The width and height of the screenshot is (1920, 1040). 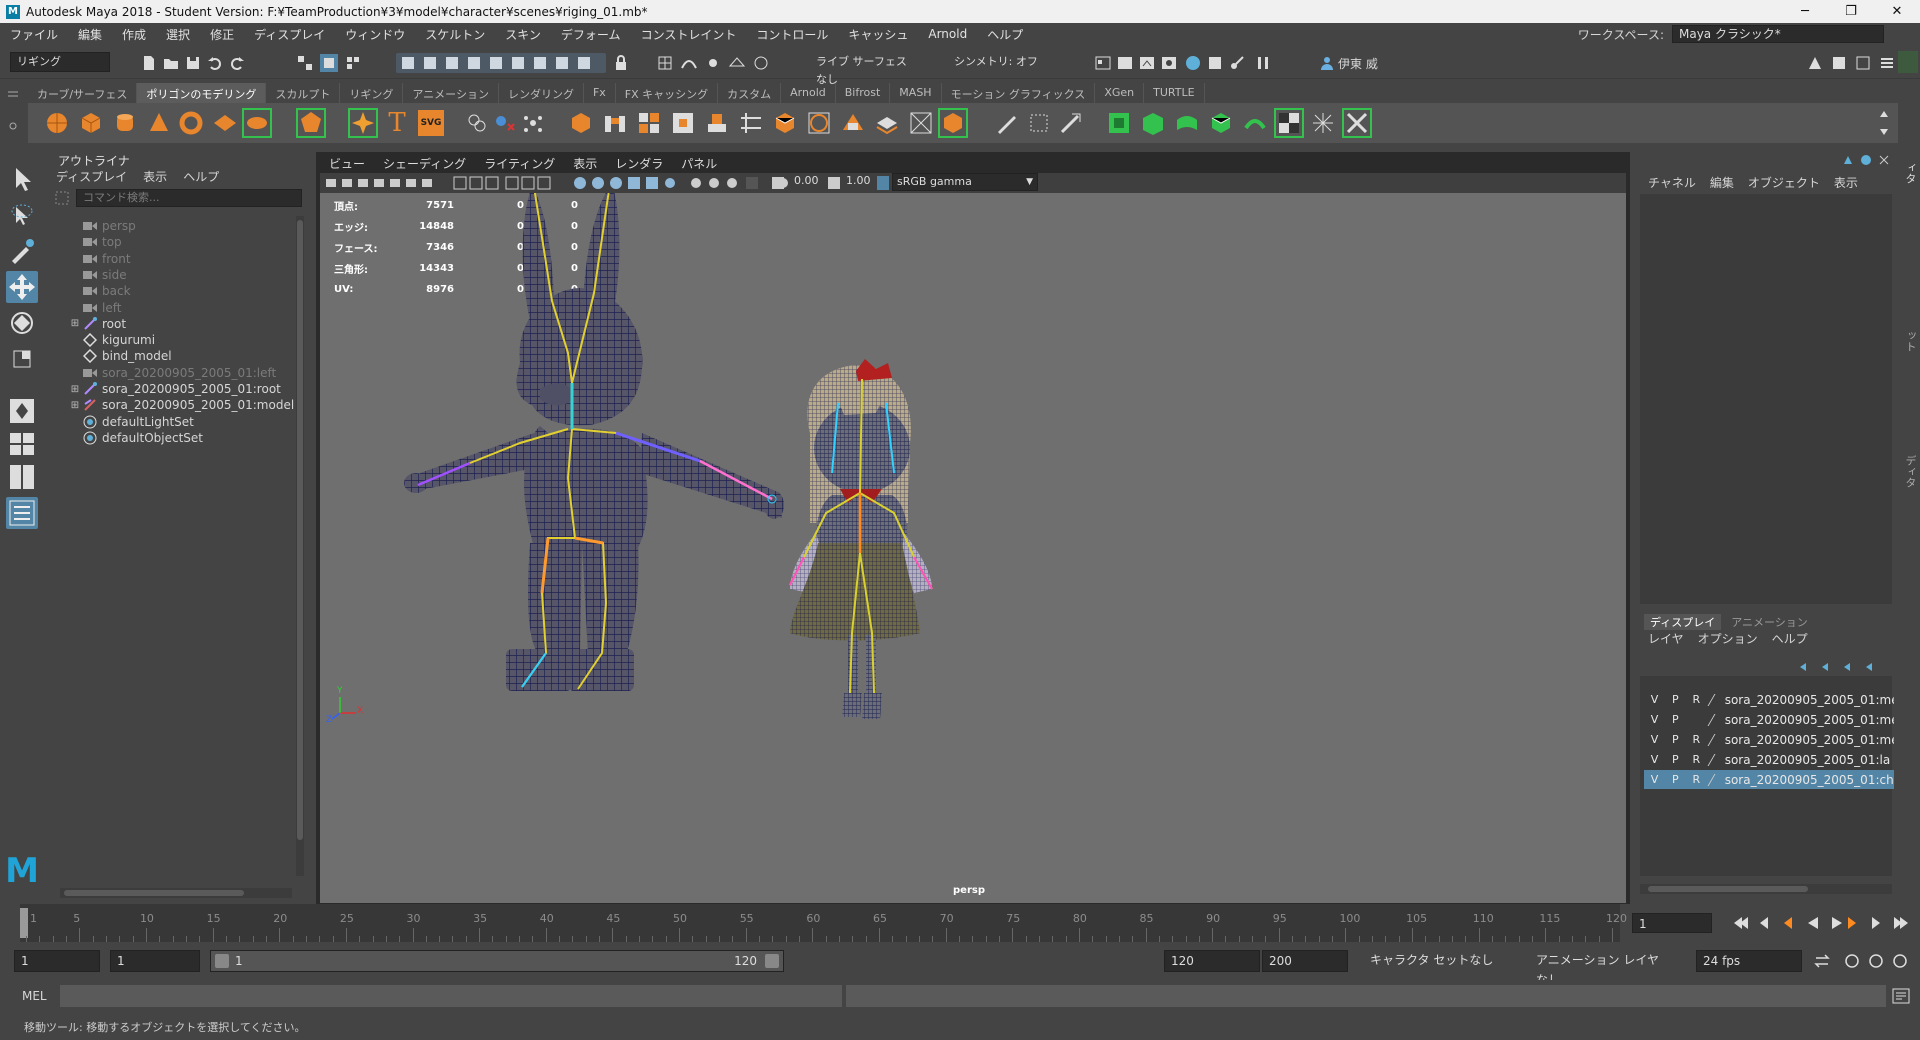 I want to click on super-shape-icon, so click(x=363, y=123).